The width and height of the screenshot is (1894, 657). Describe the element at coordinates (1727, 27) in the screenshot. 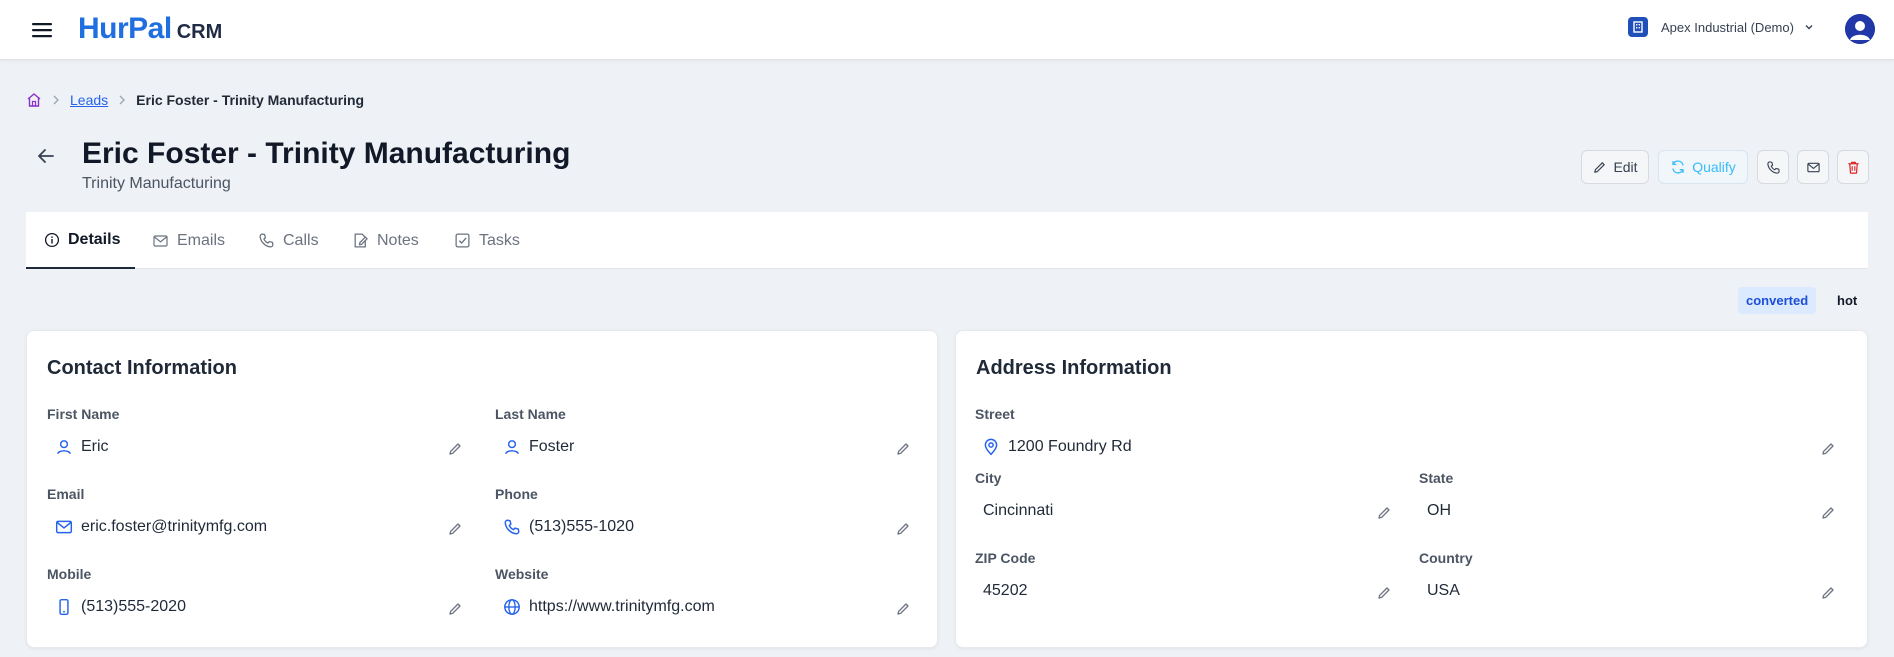

I see `org-name: Apex Industrial (Demo)` at that location.